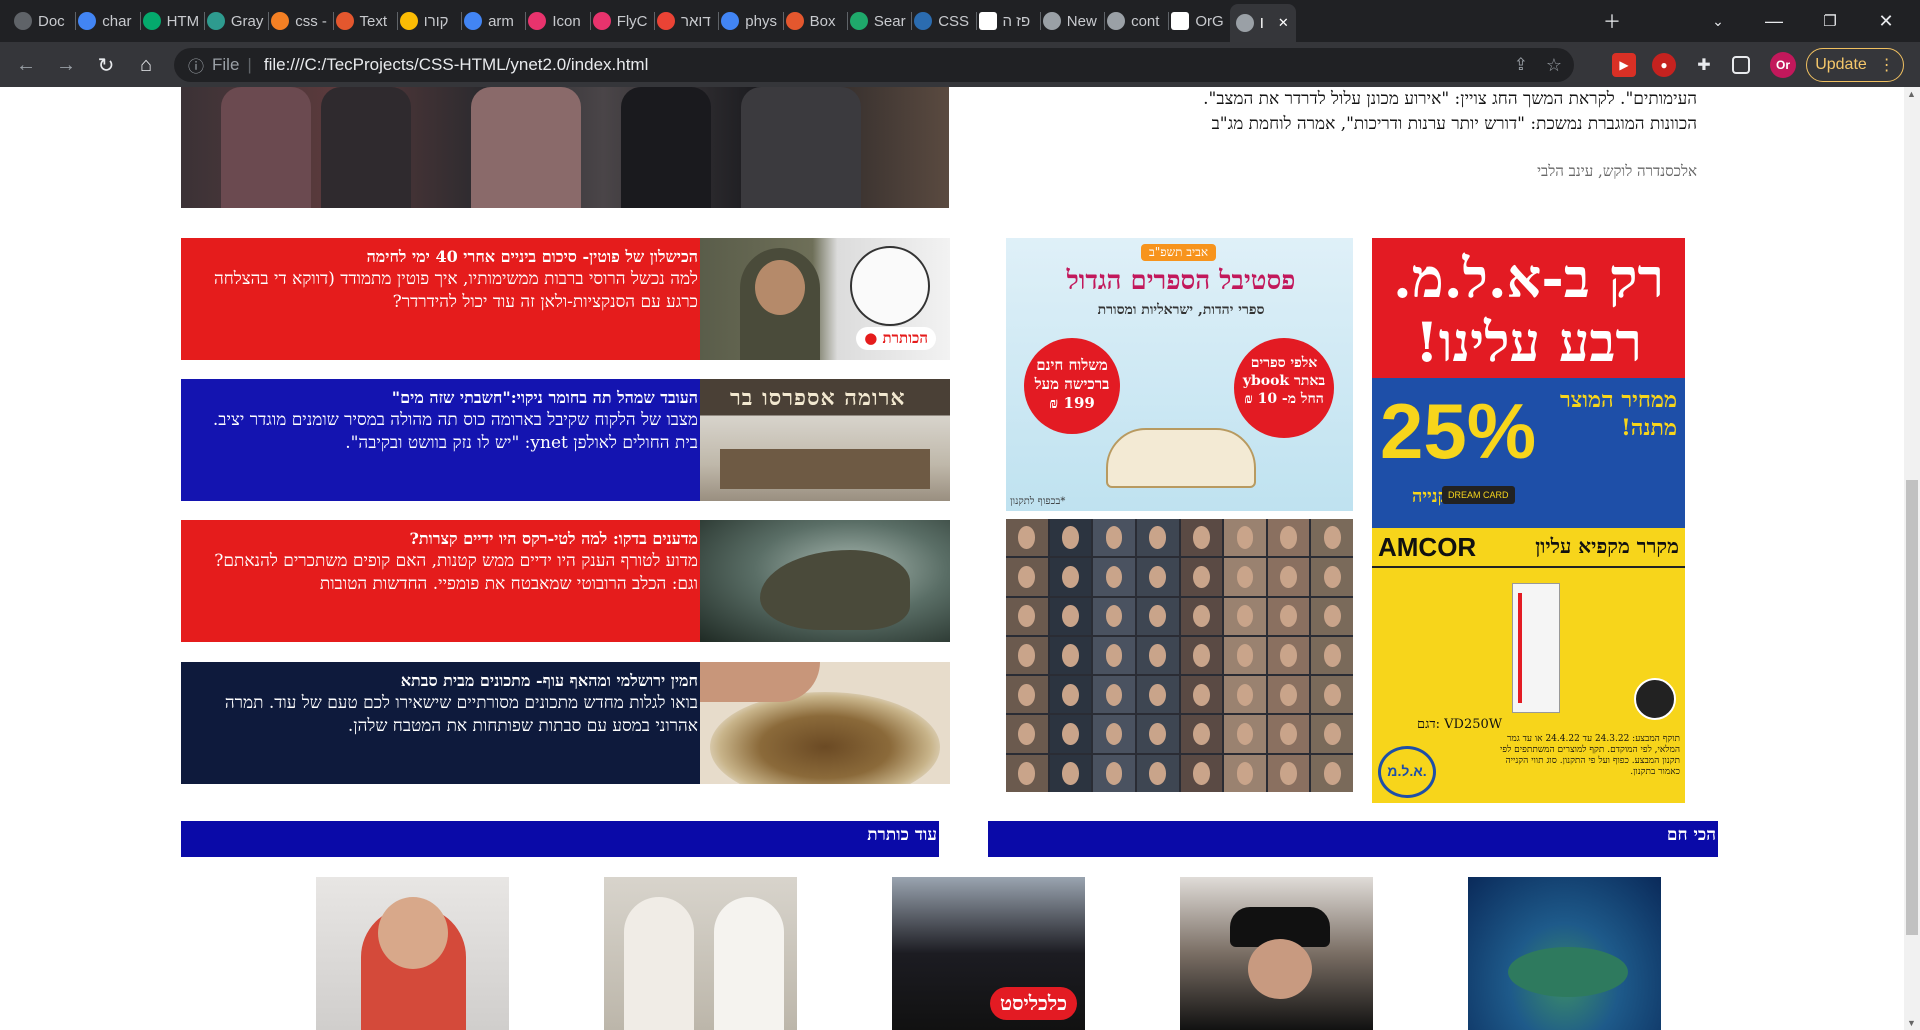  I want to click on reload-button: ↻, so click(106, 65).